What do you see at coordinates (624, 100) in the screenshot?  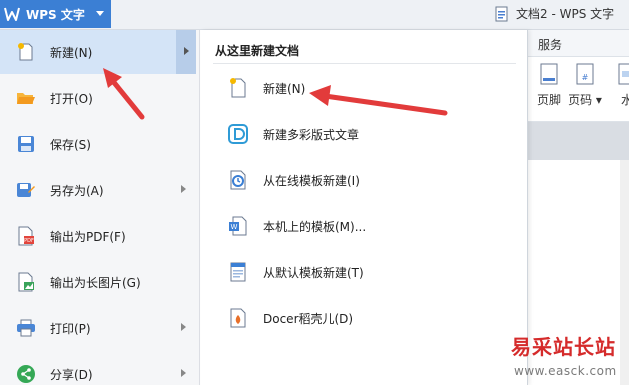 I see `watermark-label: 水` at bounding box center [624, 100].